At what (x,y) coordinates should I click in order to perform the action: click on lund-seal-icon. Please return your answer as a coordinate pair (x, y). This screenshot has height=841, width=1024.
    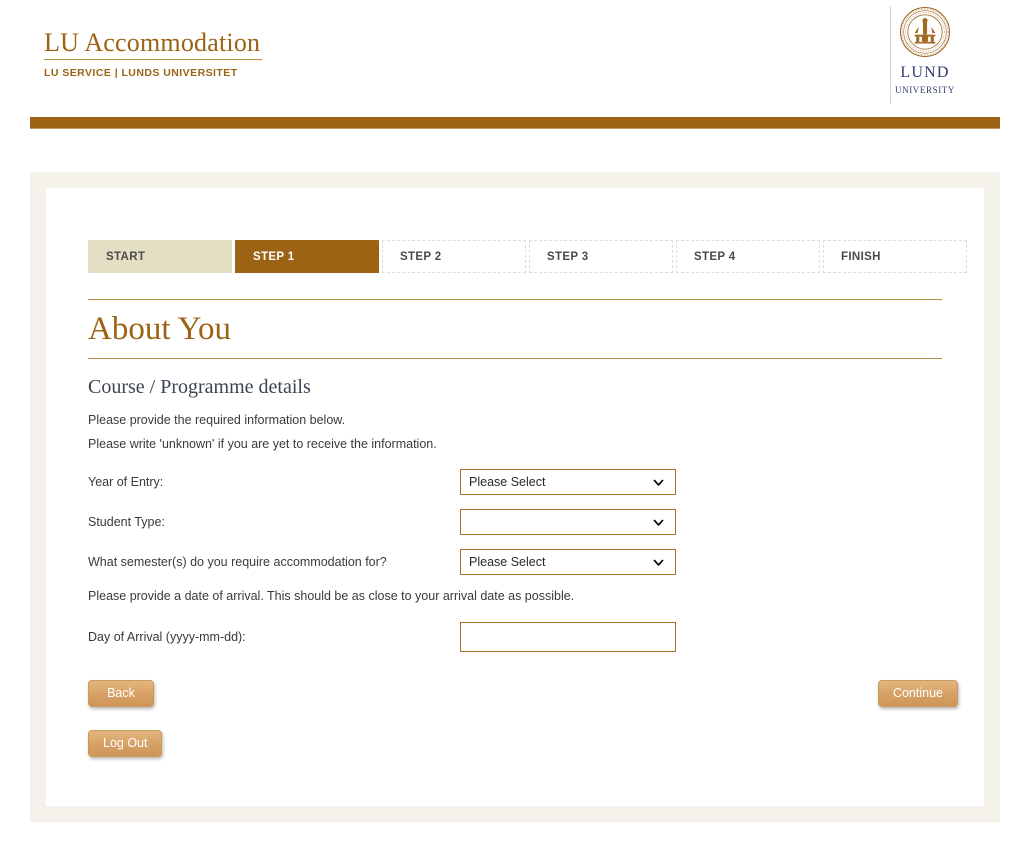
    Looking at the image, I should click on (925, 32).